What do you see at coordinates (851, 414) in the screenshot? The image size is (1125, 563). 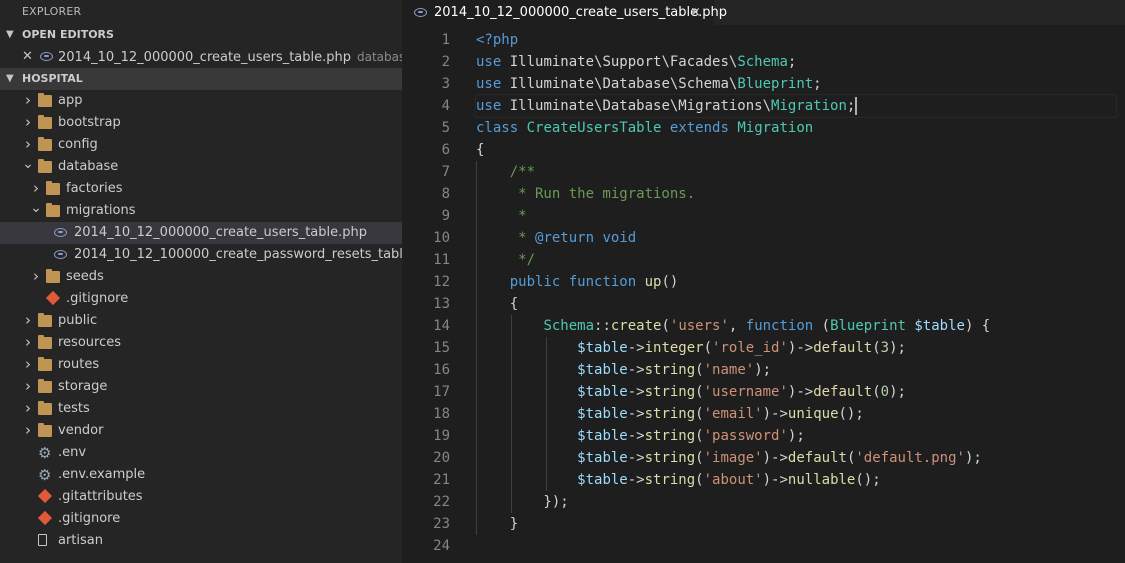 I see `code-token: ();` at bounding box center [851, 414].